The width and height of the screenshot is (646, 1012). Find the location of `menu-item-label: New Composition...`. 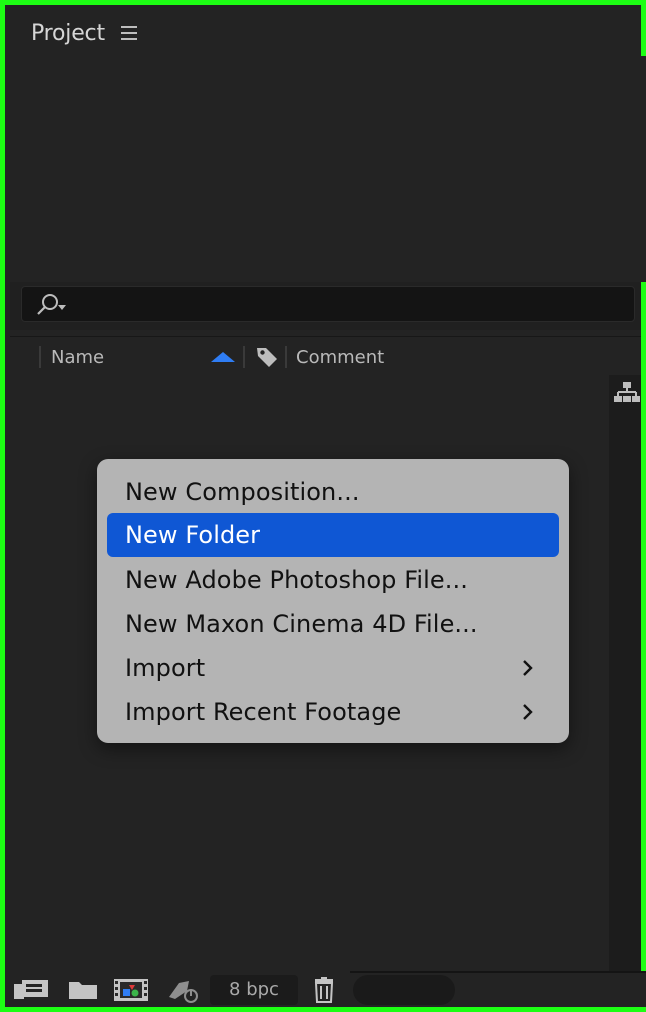

menu-item-label: New Composition... is located at coordinates (242, 492).